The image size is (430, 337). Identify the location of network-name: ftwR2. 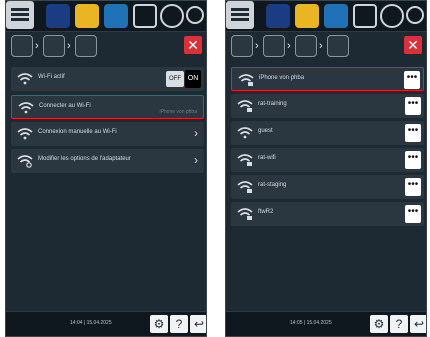
(266, 212).